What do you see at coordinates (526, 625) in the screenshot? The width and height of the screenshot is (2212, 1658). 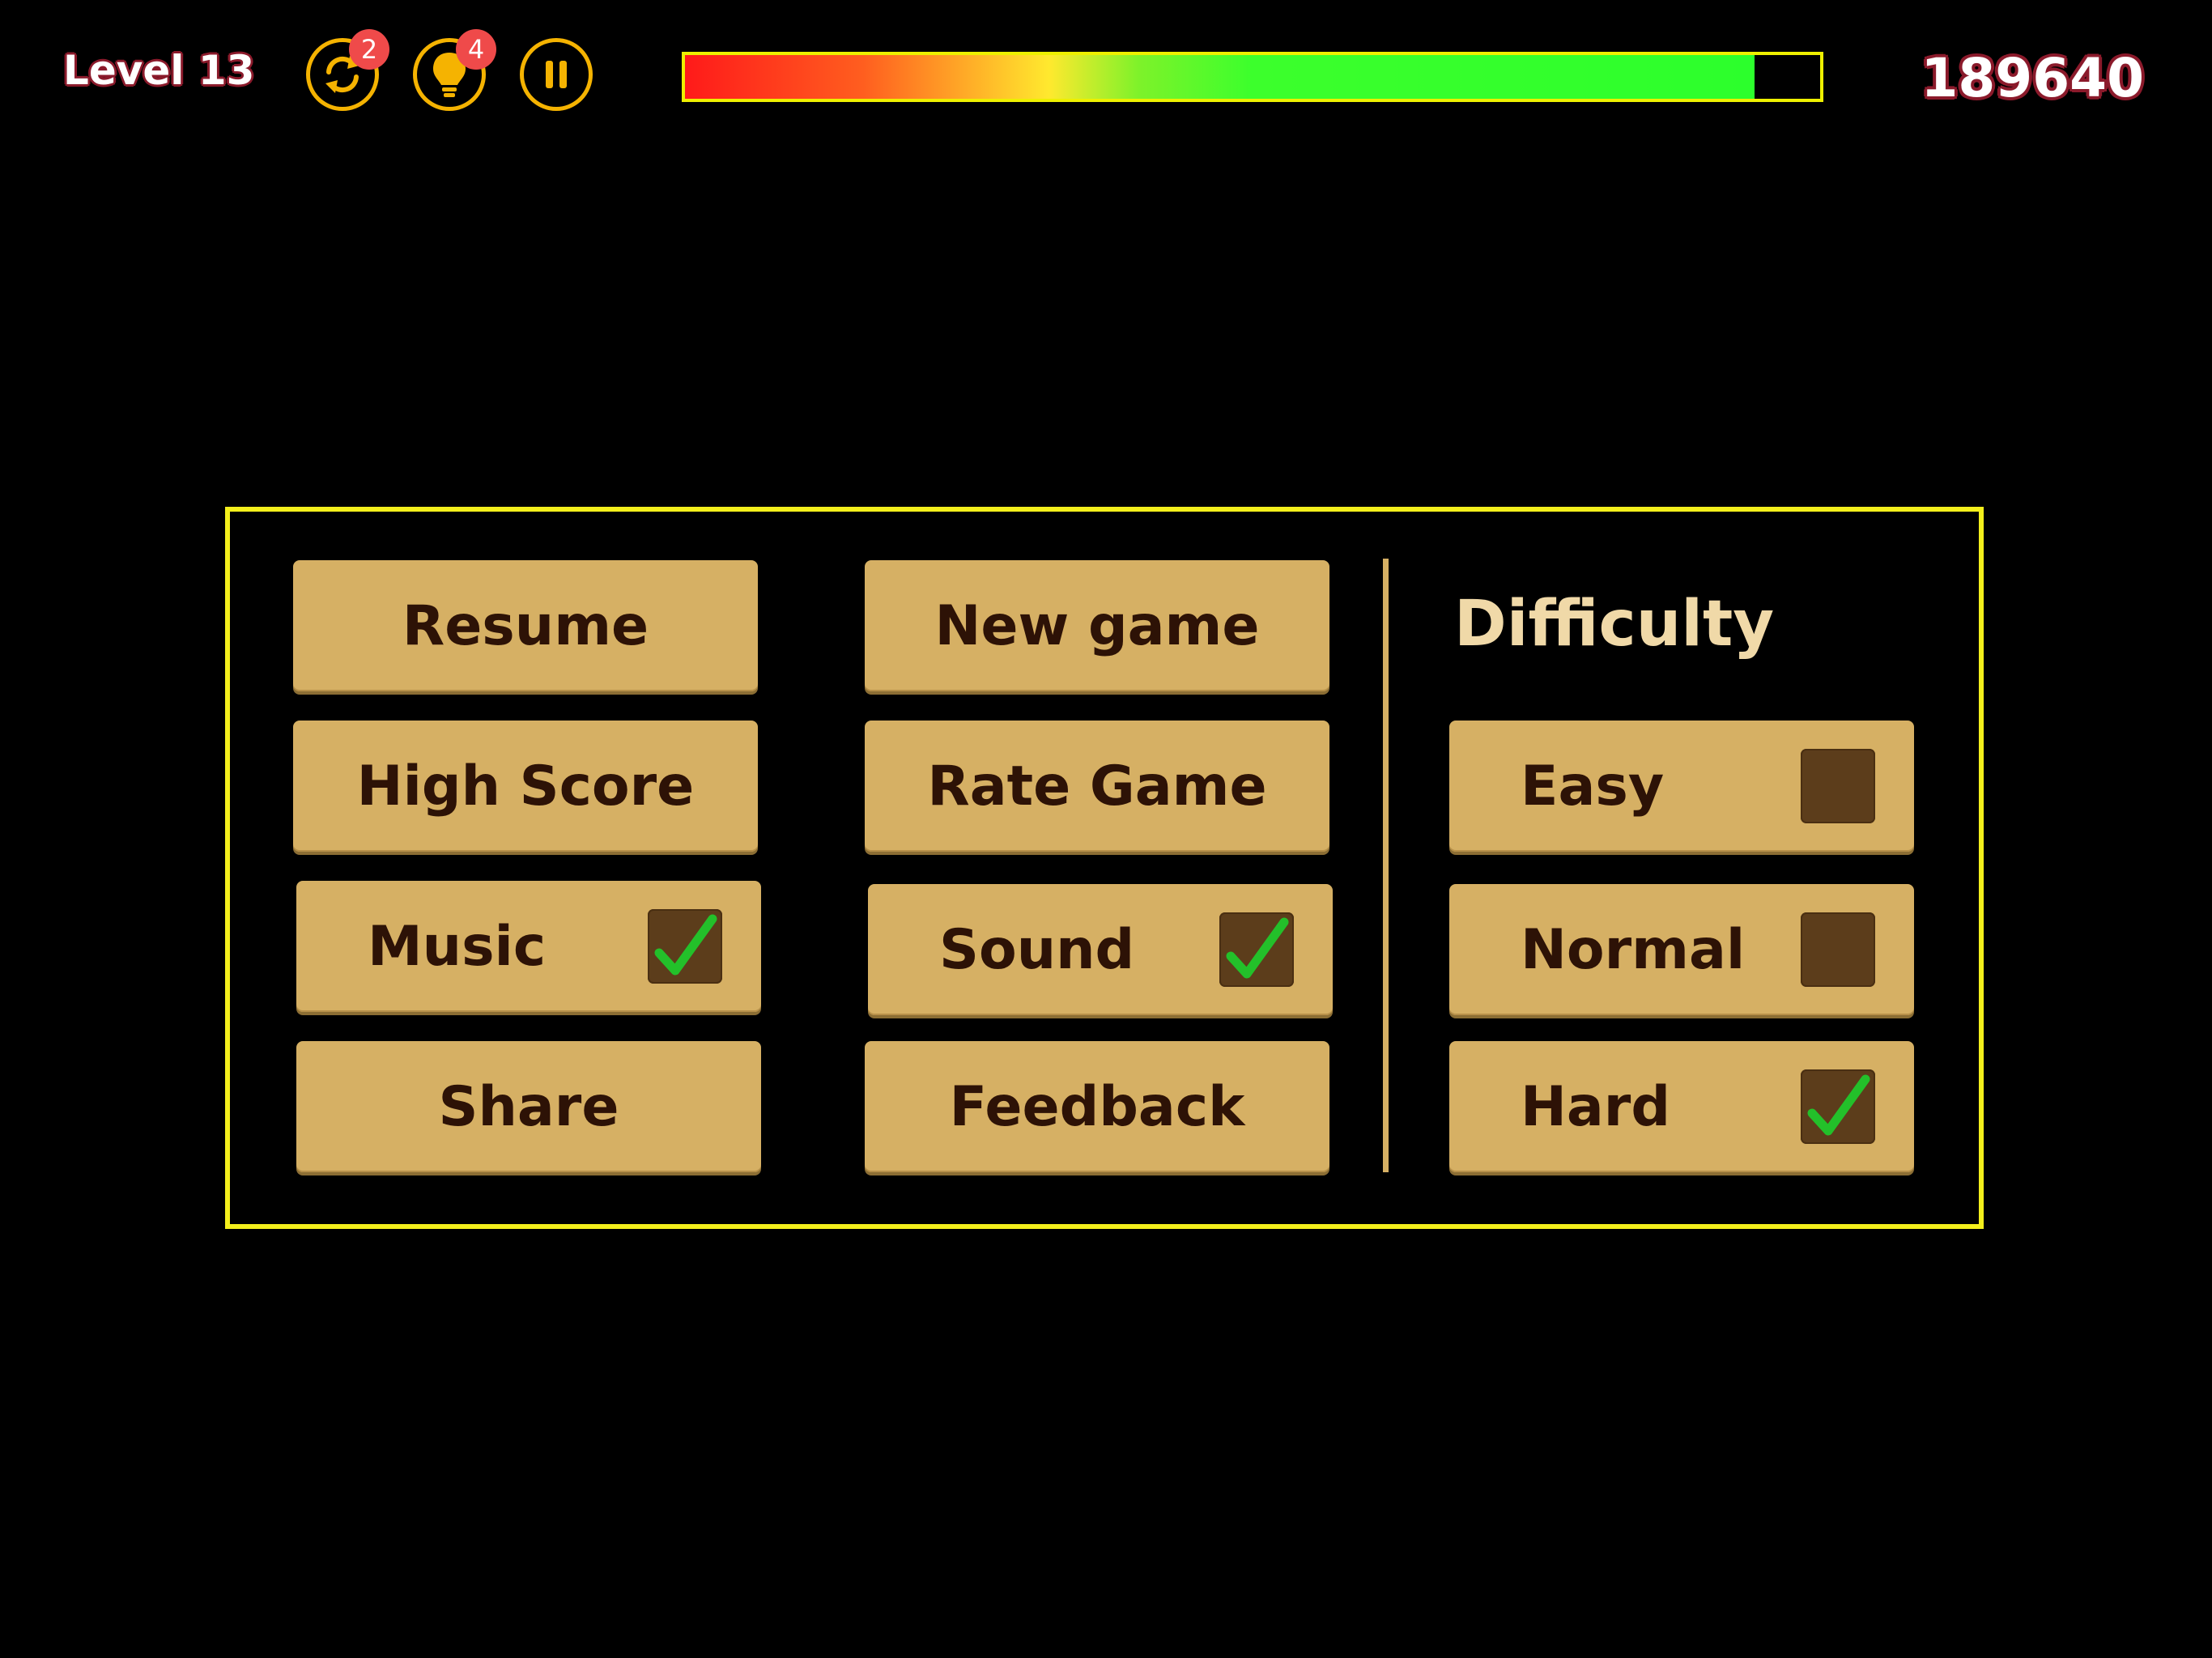 I see `resume-button: Resume` at bounding box center [526, 625].